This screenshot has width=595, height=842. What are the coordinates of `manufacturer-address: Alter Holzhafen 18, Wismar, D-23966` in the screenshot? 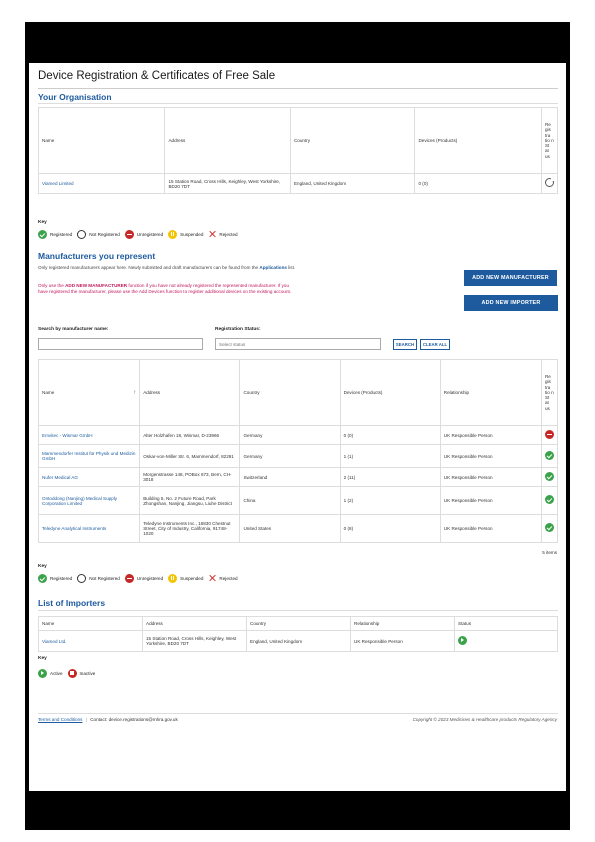 It's located at (190, 435).